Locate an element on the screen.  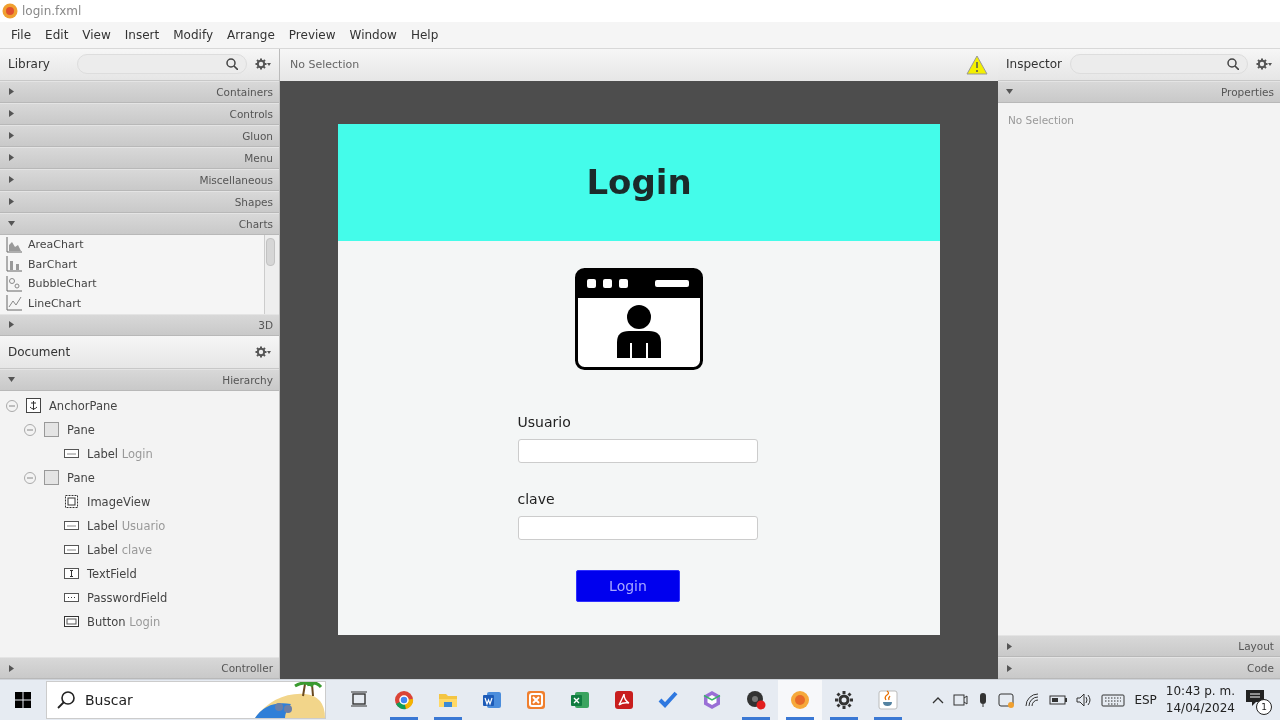
selection-status: No Selection is located at coordinates (325, 65).